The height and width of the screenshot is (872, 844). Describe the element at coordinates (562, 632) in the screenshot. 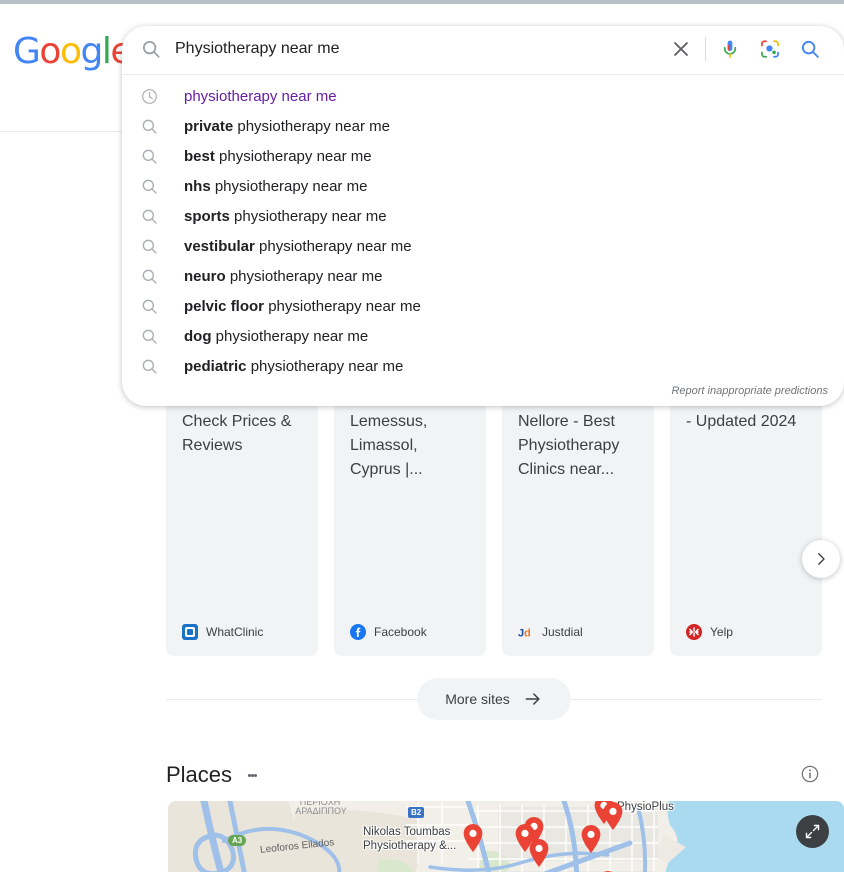

I see `site-card-source-name: Justdial` at that location.